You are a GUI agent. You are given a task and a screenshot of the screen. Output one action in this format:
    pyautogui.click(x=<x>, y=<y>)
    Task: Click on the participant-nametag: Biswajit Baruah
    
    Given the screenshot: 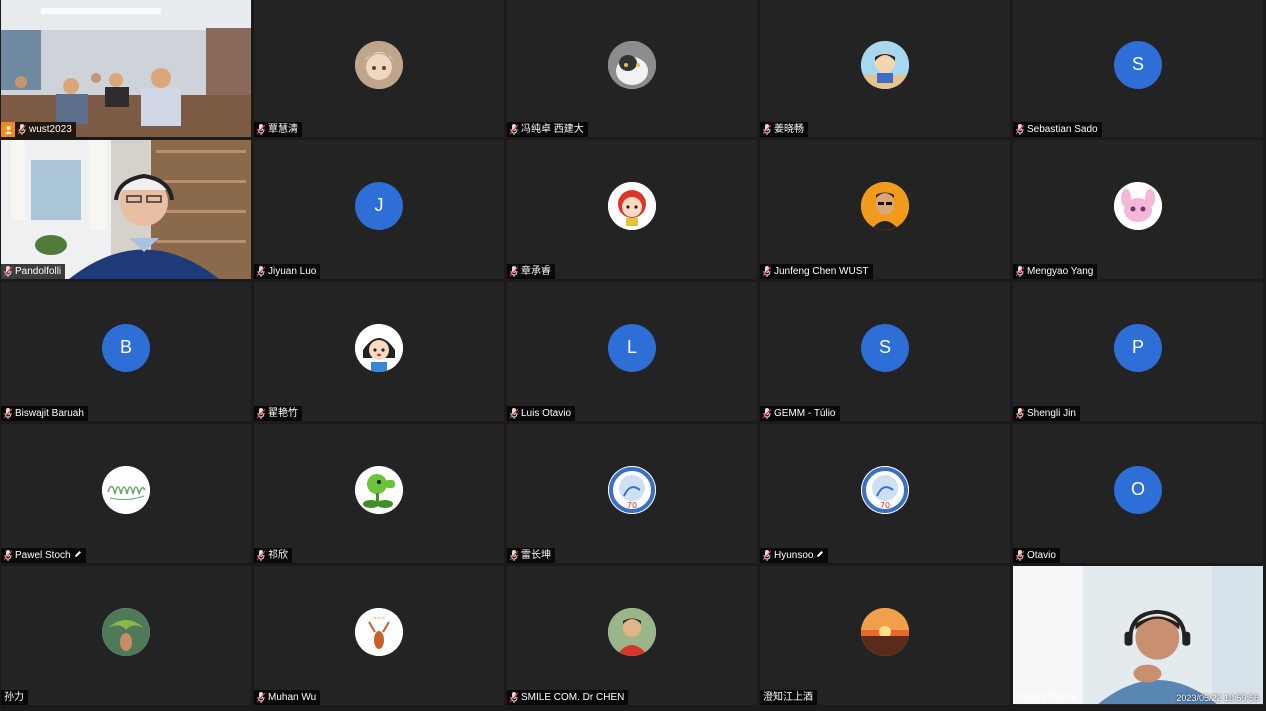 What is the action you would take?
    pyautogui.click(x=44, y=413)
    